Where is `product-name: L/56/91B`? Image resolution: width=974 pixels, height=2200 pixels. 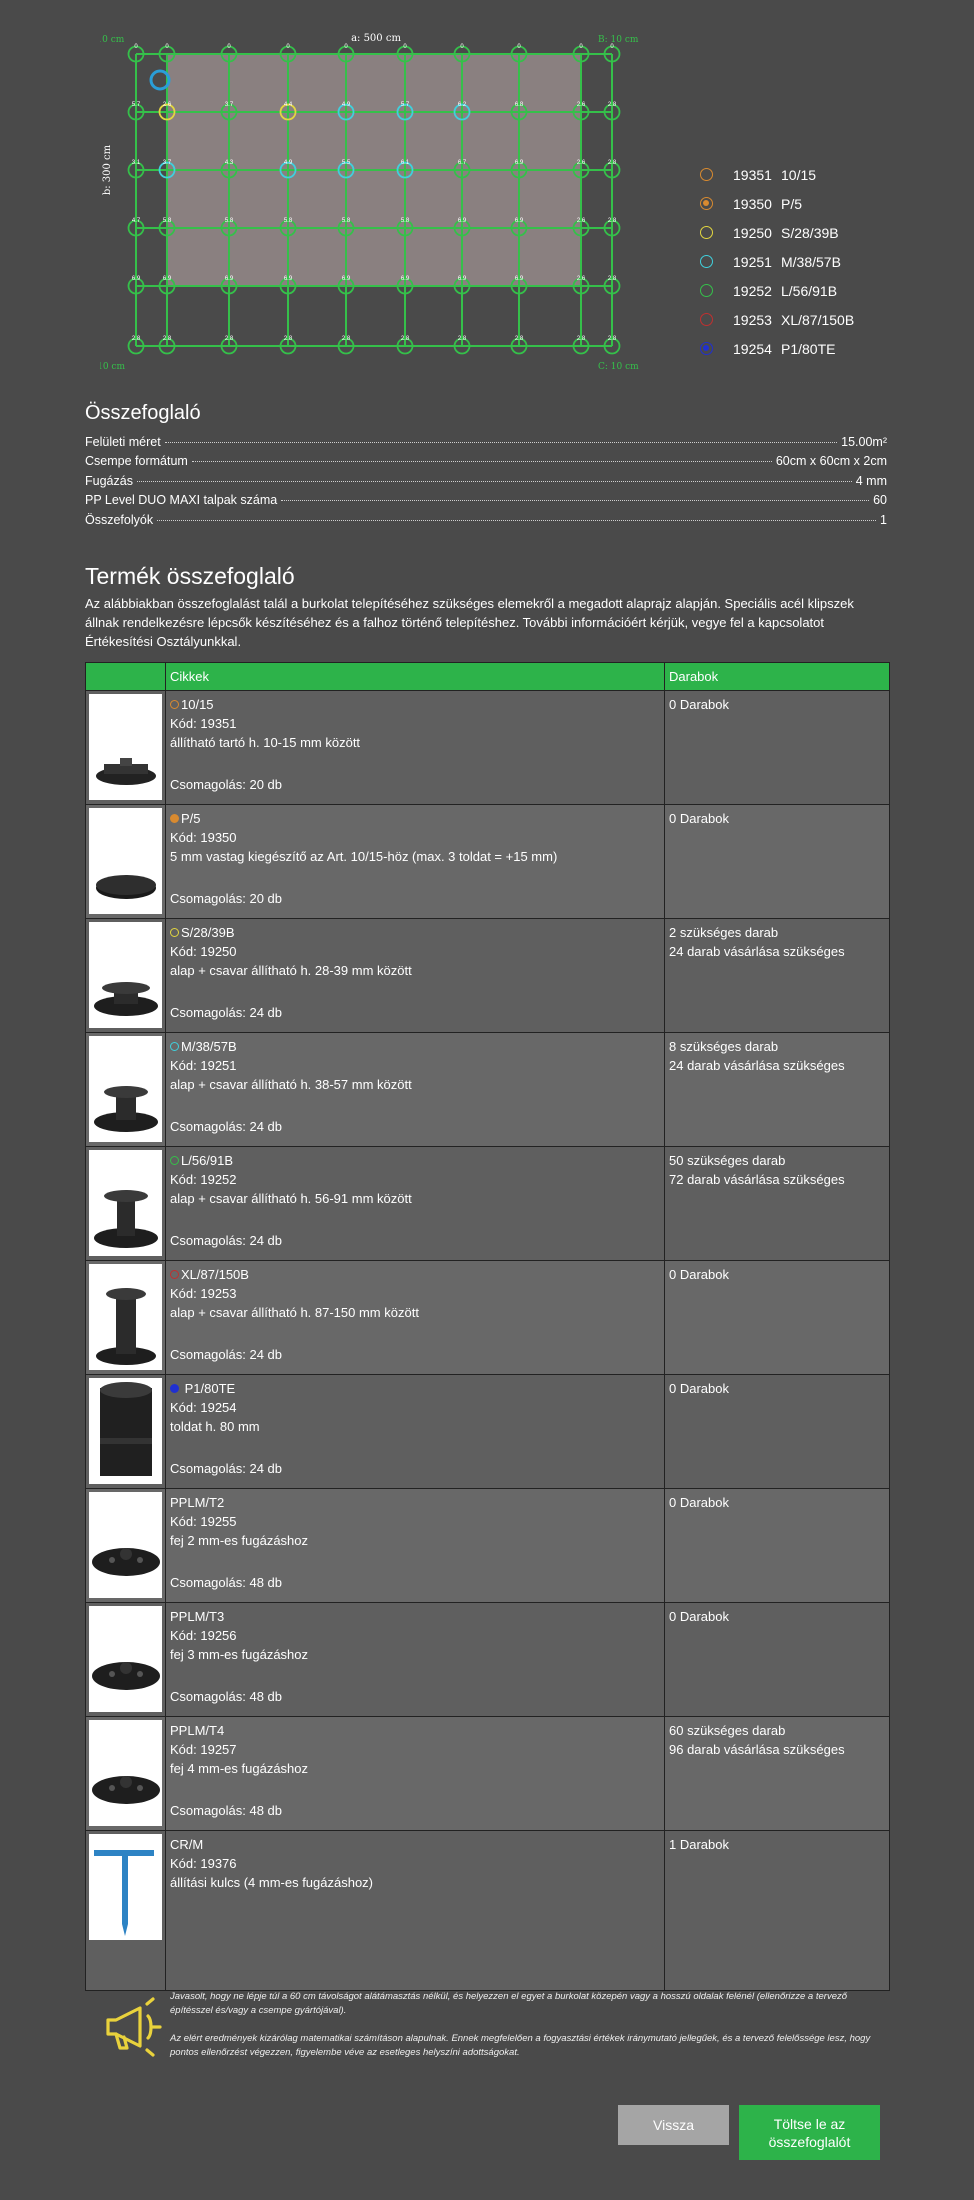
product-name: L/56/91B is located at coordinates (207, 1160).